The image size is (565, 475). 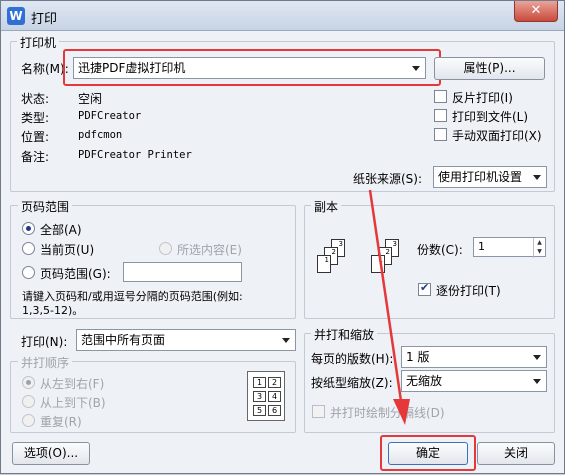 What do you see at coordinates (35, 137) in the screenshot?
I see `location-label: 位置:` at bounding box center [35, 137].